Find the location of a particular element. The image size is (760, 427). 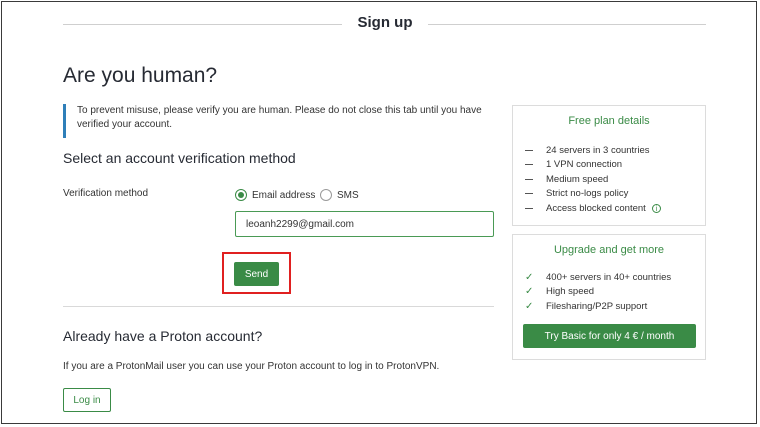

list-item: 24 servers in 3 countries is located at coordinates (615, 150).